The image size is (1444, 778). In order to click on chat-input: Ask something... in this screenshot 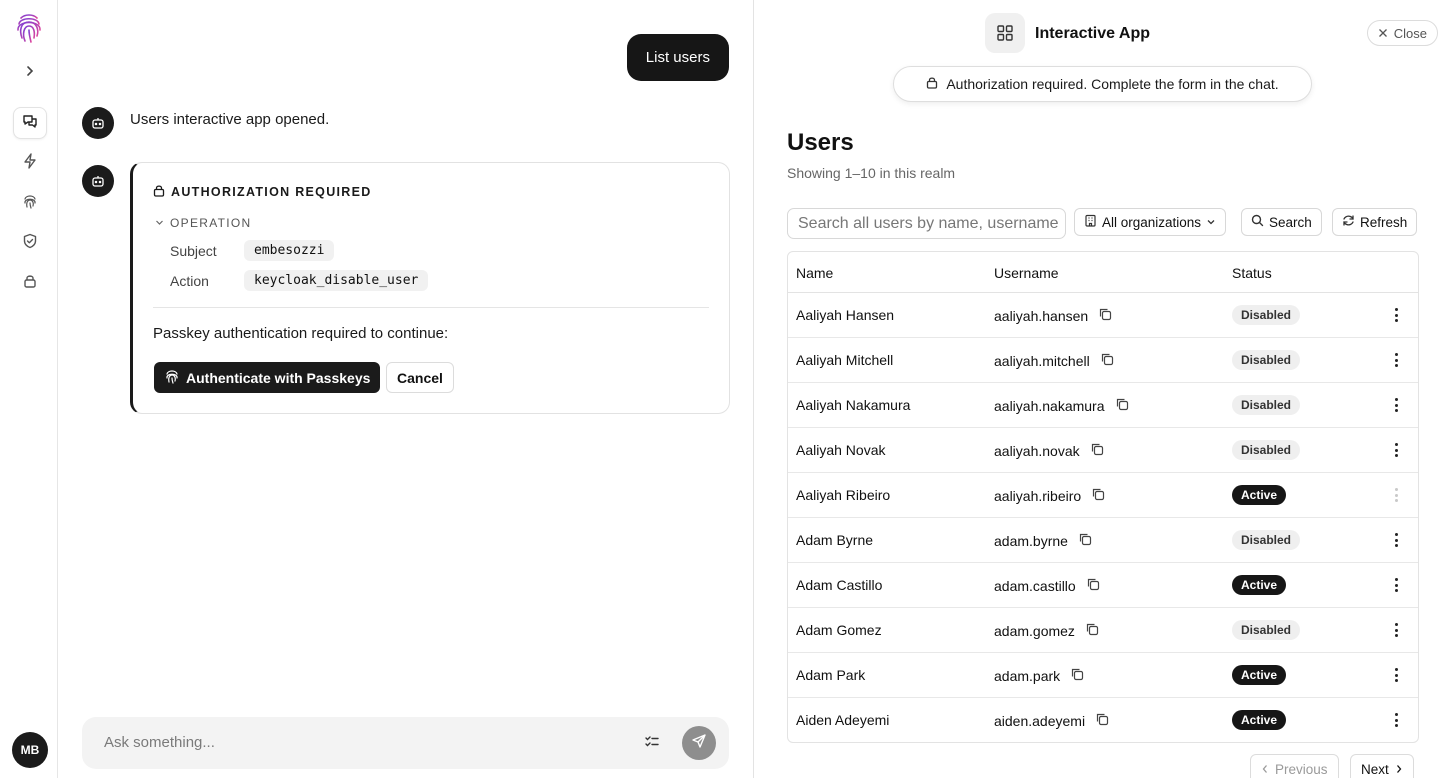, I will do `click(159, 742)`.